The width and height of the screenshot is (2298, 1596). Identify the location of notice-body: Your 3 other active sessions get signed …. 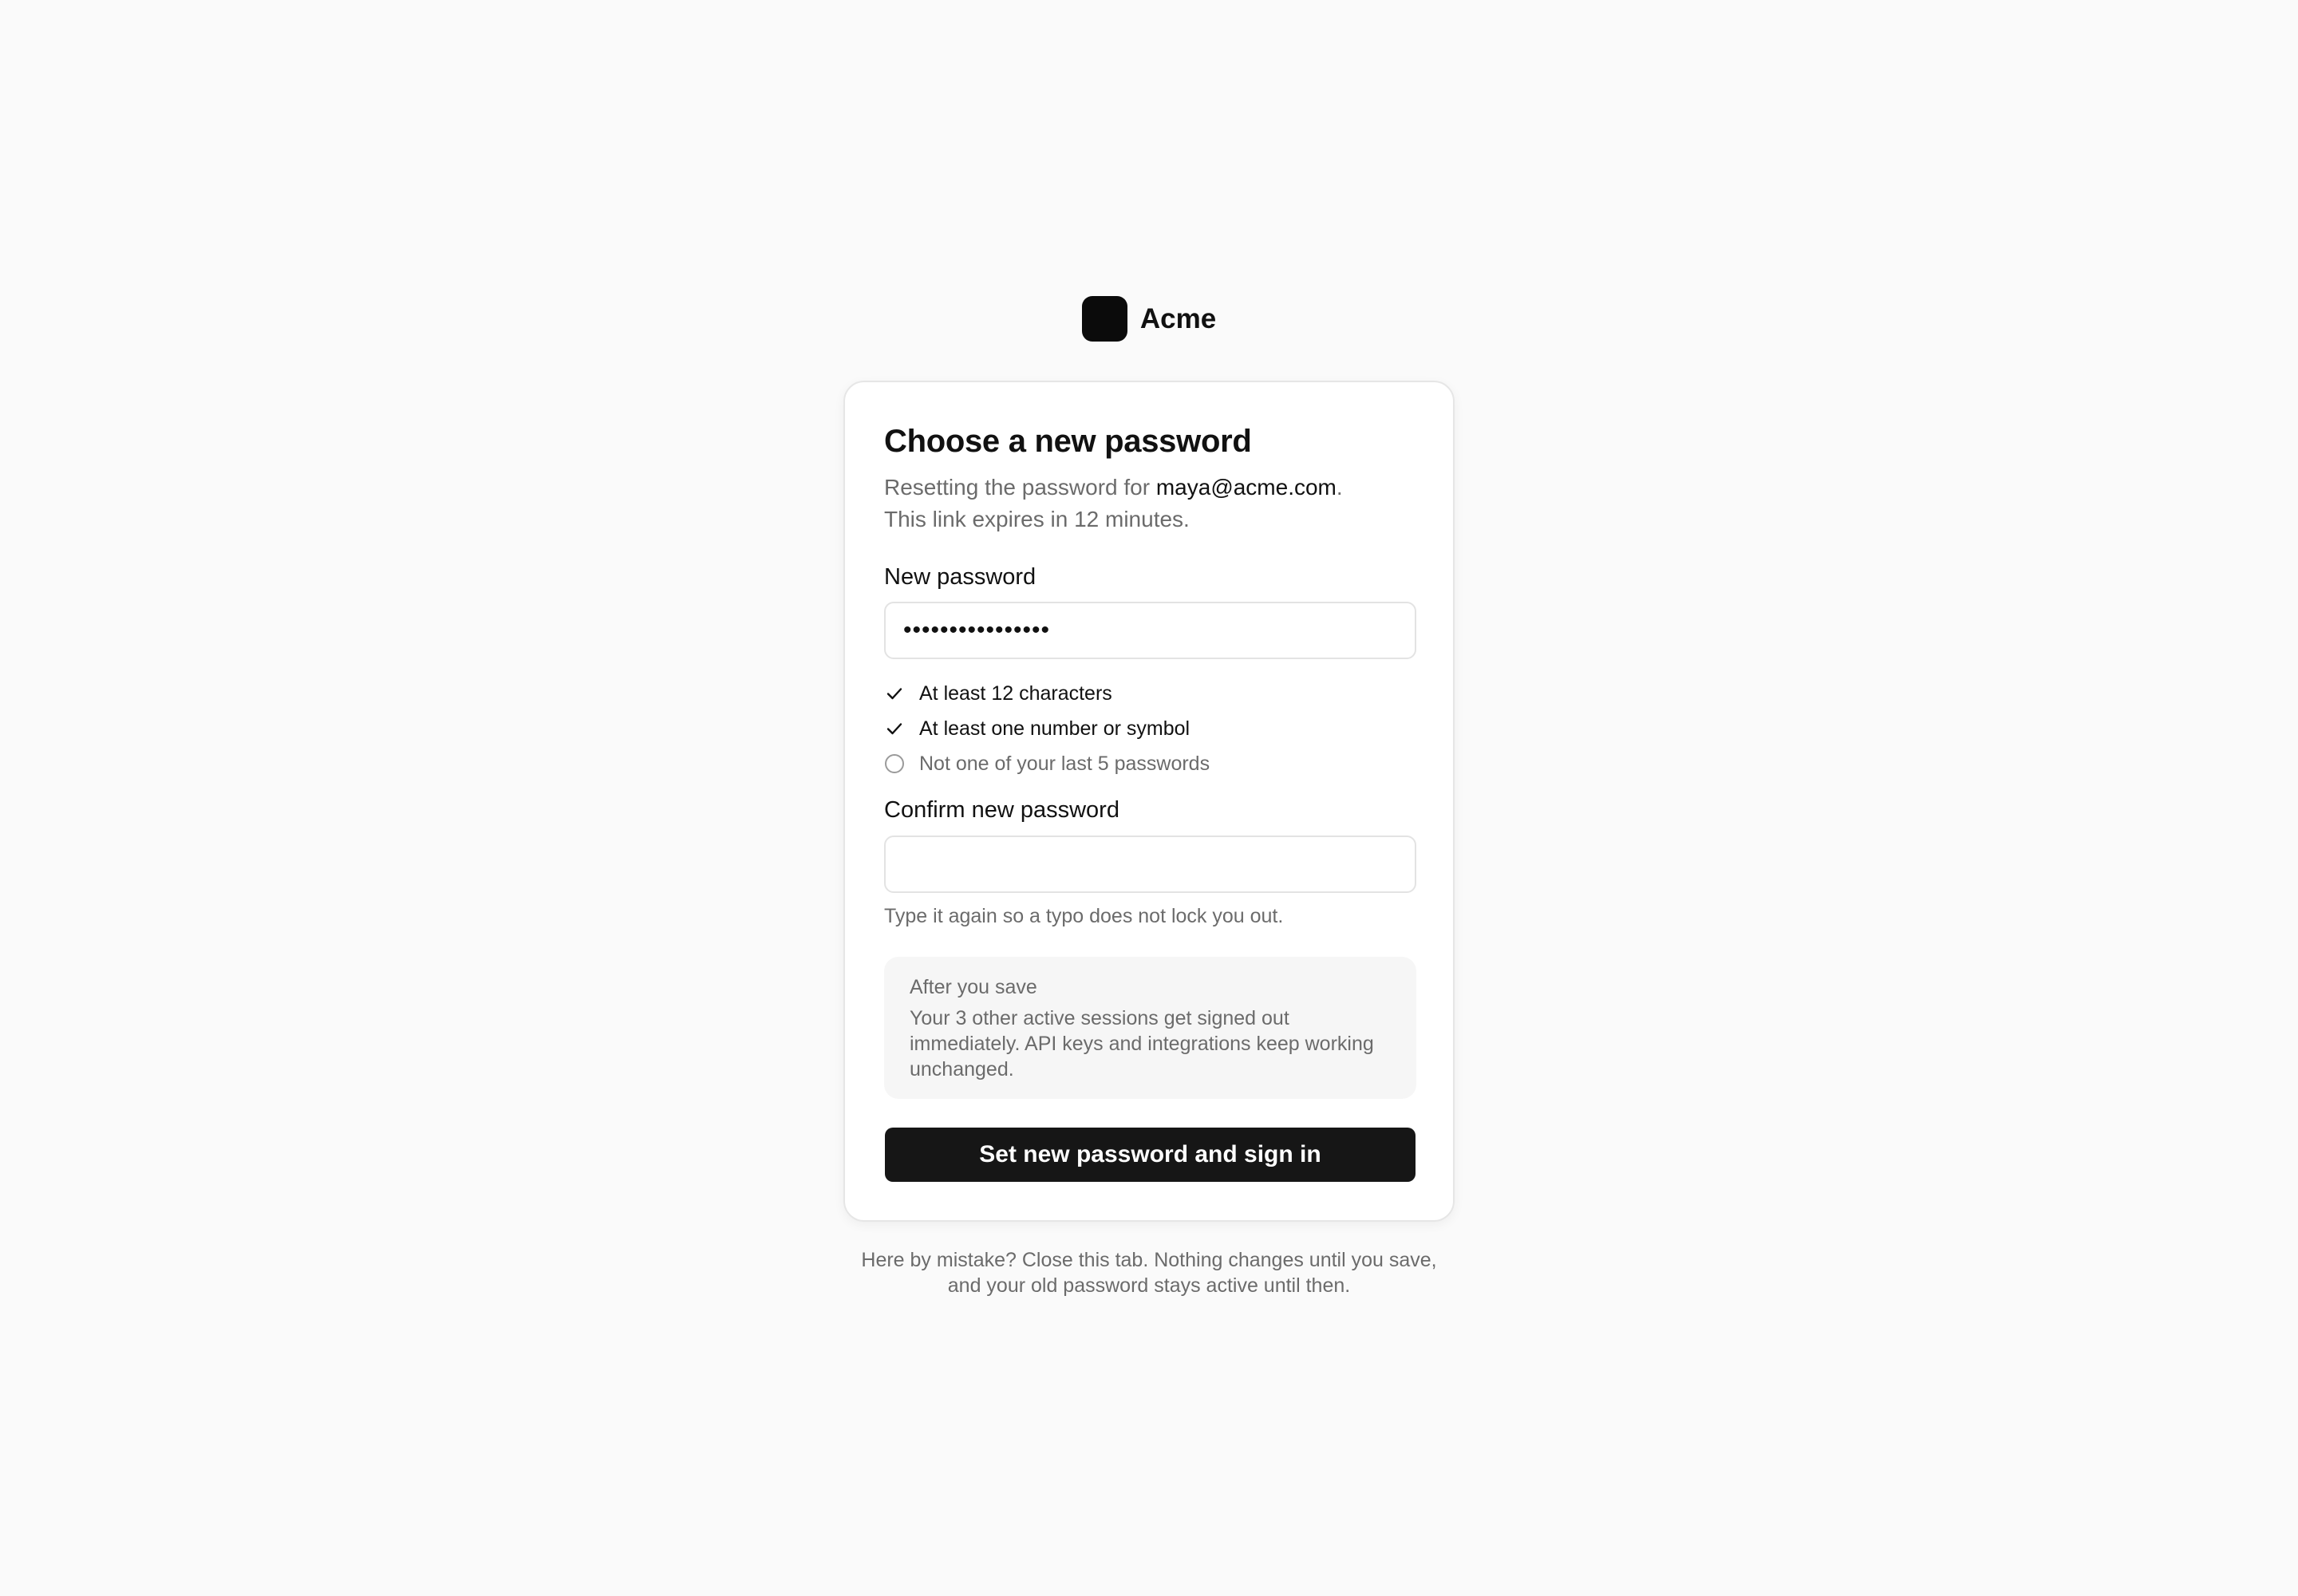
(1142, 1043).